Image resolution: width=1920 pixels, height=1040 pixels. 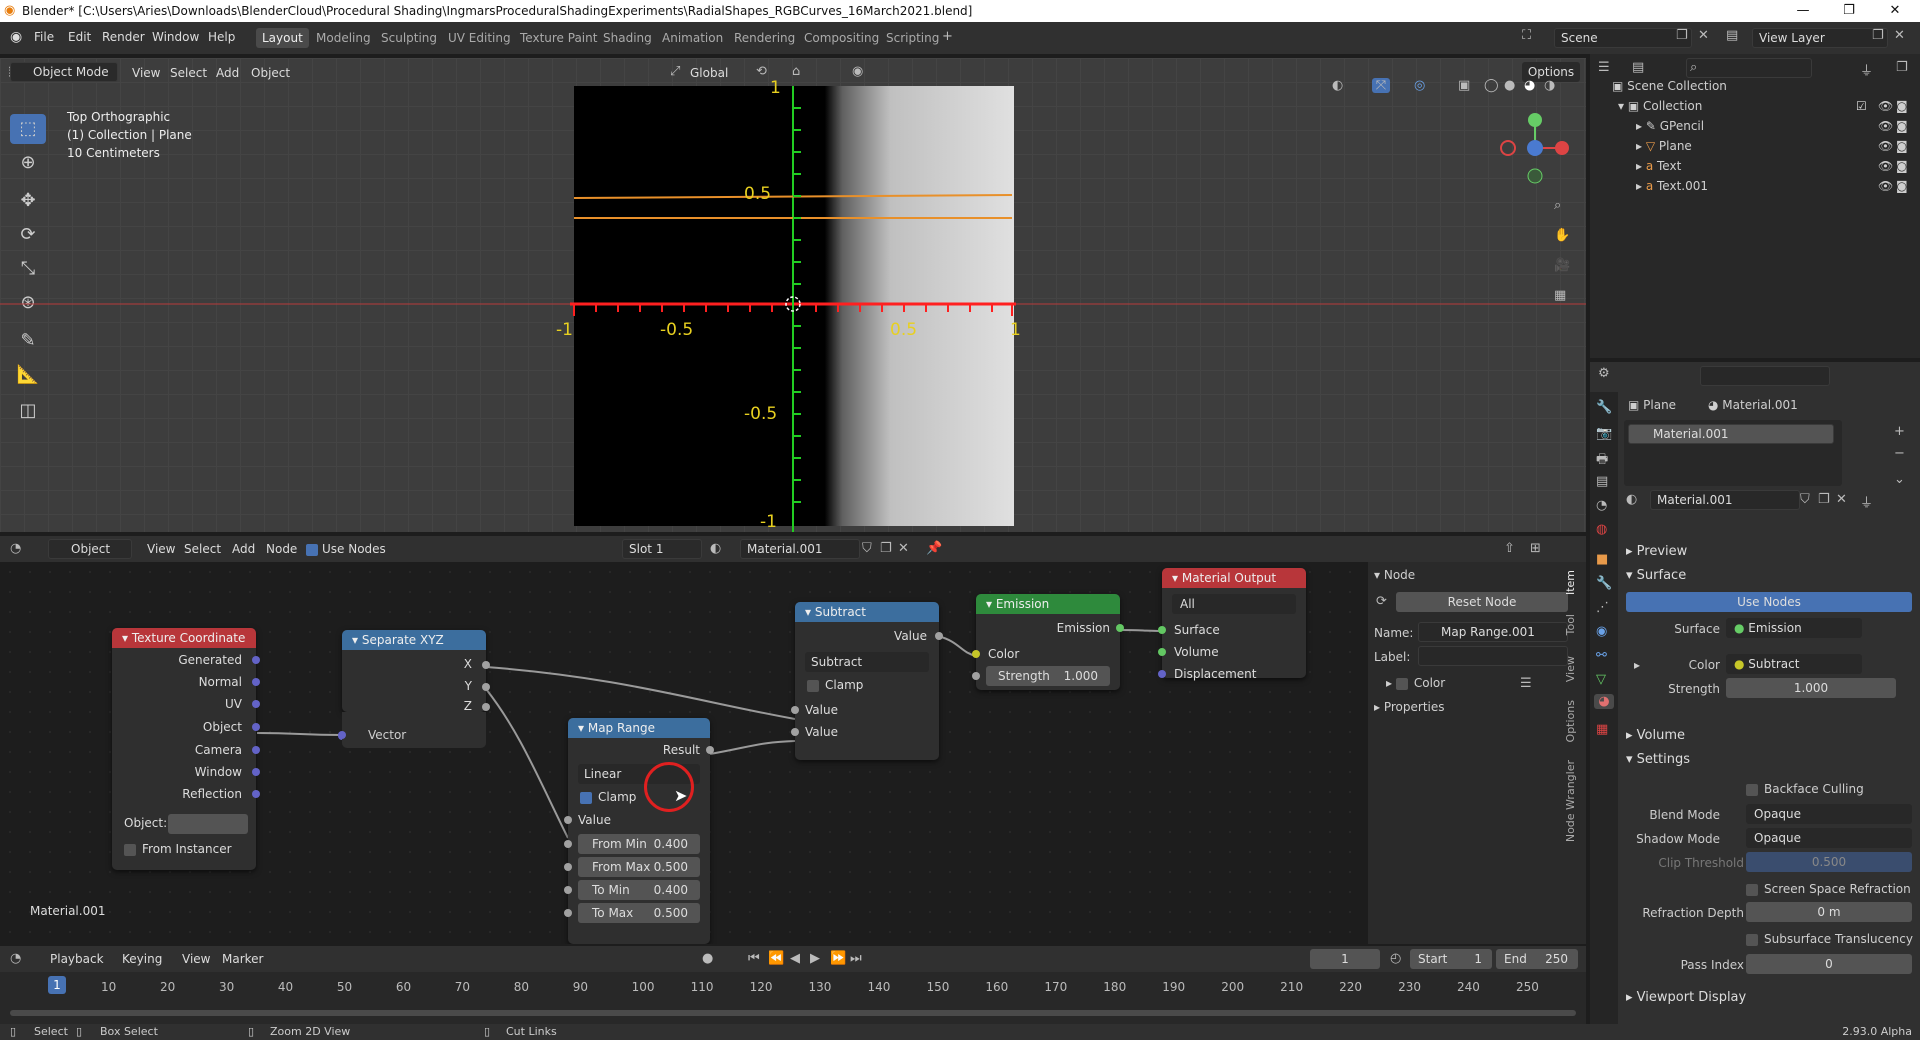 I want to click on add-workspace-icon: +, so click(x=947, y=36).